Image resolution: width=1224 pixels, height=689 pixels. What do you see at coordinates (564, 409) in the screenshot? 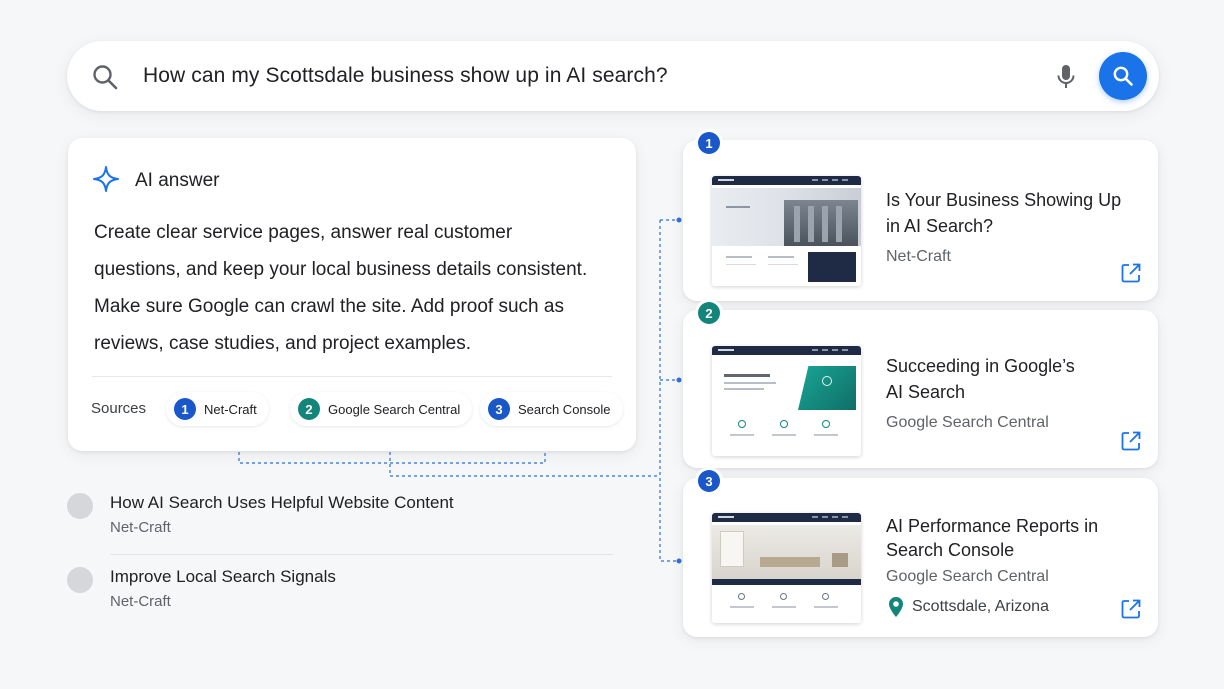
I see `source-chip-label: Search Console` at bounding box center [564, 409].